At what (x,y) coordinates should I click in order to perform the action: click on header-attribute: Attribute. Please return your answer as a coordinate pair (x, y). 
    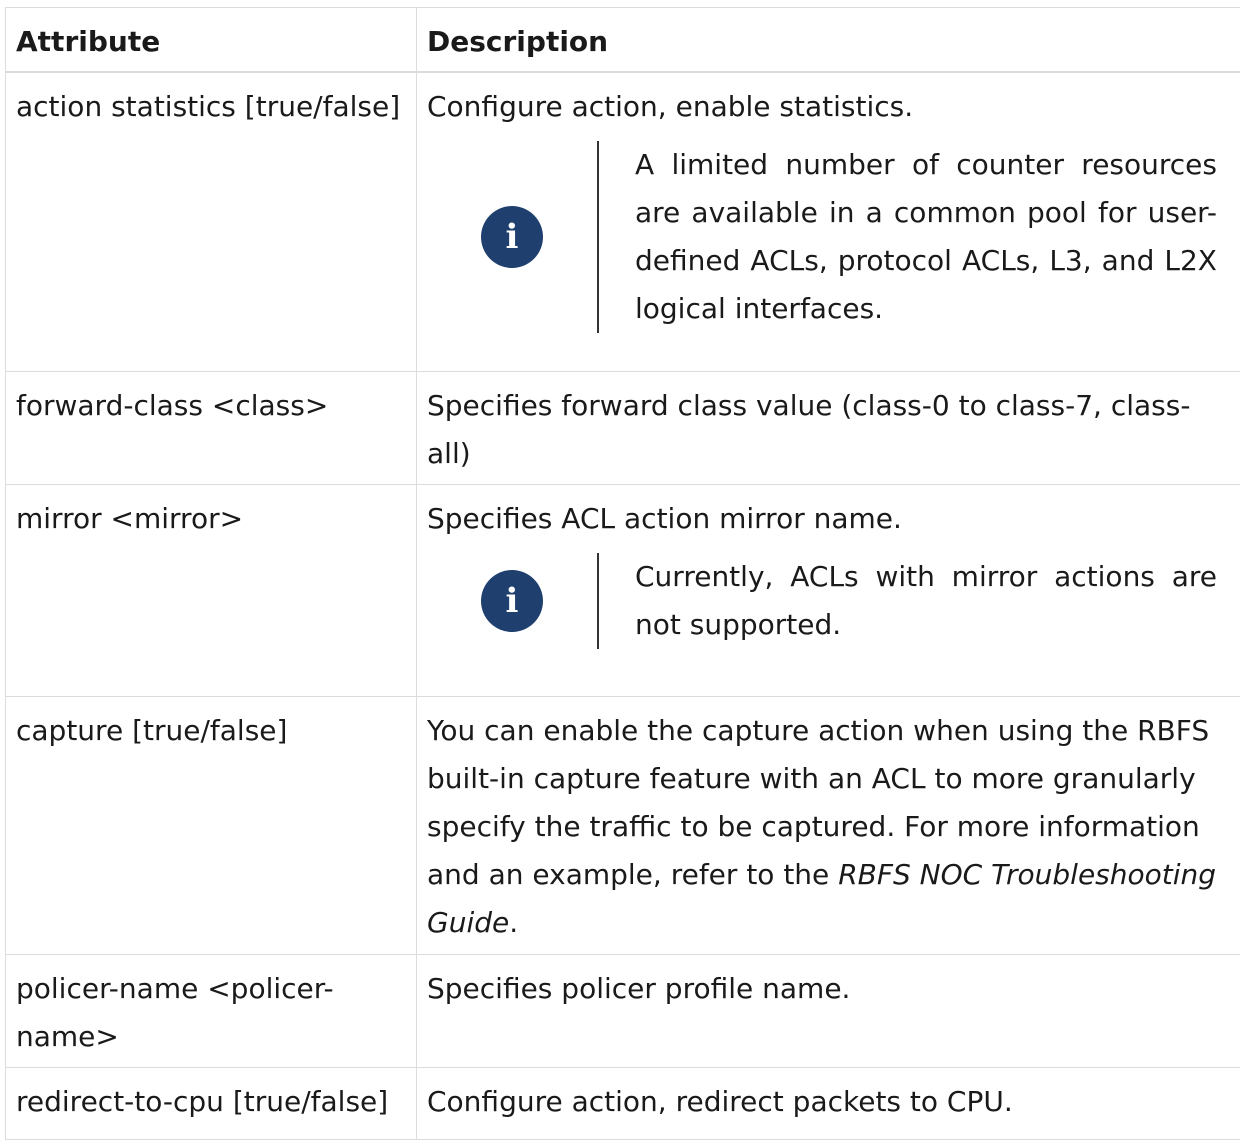
    Looking at the image, I should click on (211, 40).